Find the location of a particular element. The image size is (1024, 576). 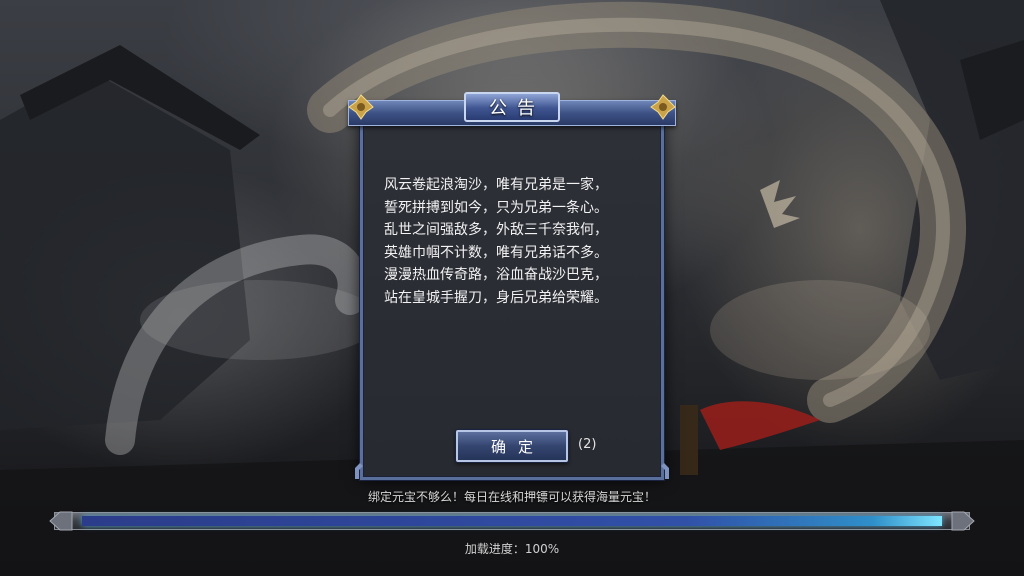

notice-line: 风云卷起浪淘沙，唯有兄弟是一家， is located at coordinates (496, 185).